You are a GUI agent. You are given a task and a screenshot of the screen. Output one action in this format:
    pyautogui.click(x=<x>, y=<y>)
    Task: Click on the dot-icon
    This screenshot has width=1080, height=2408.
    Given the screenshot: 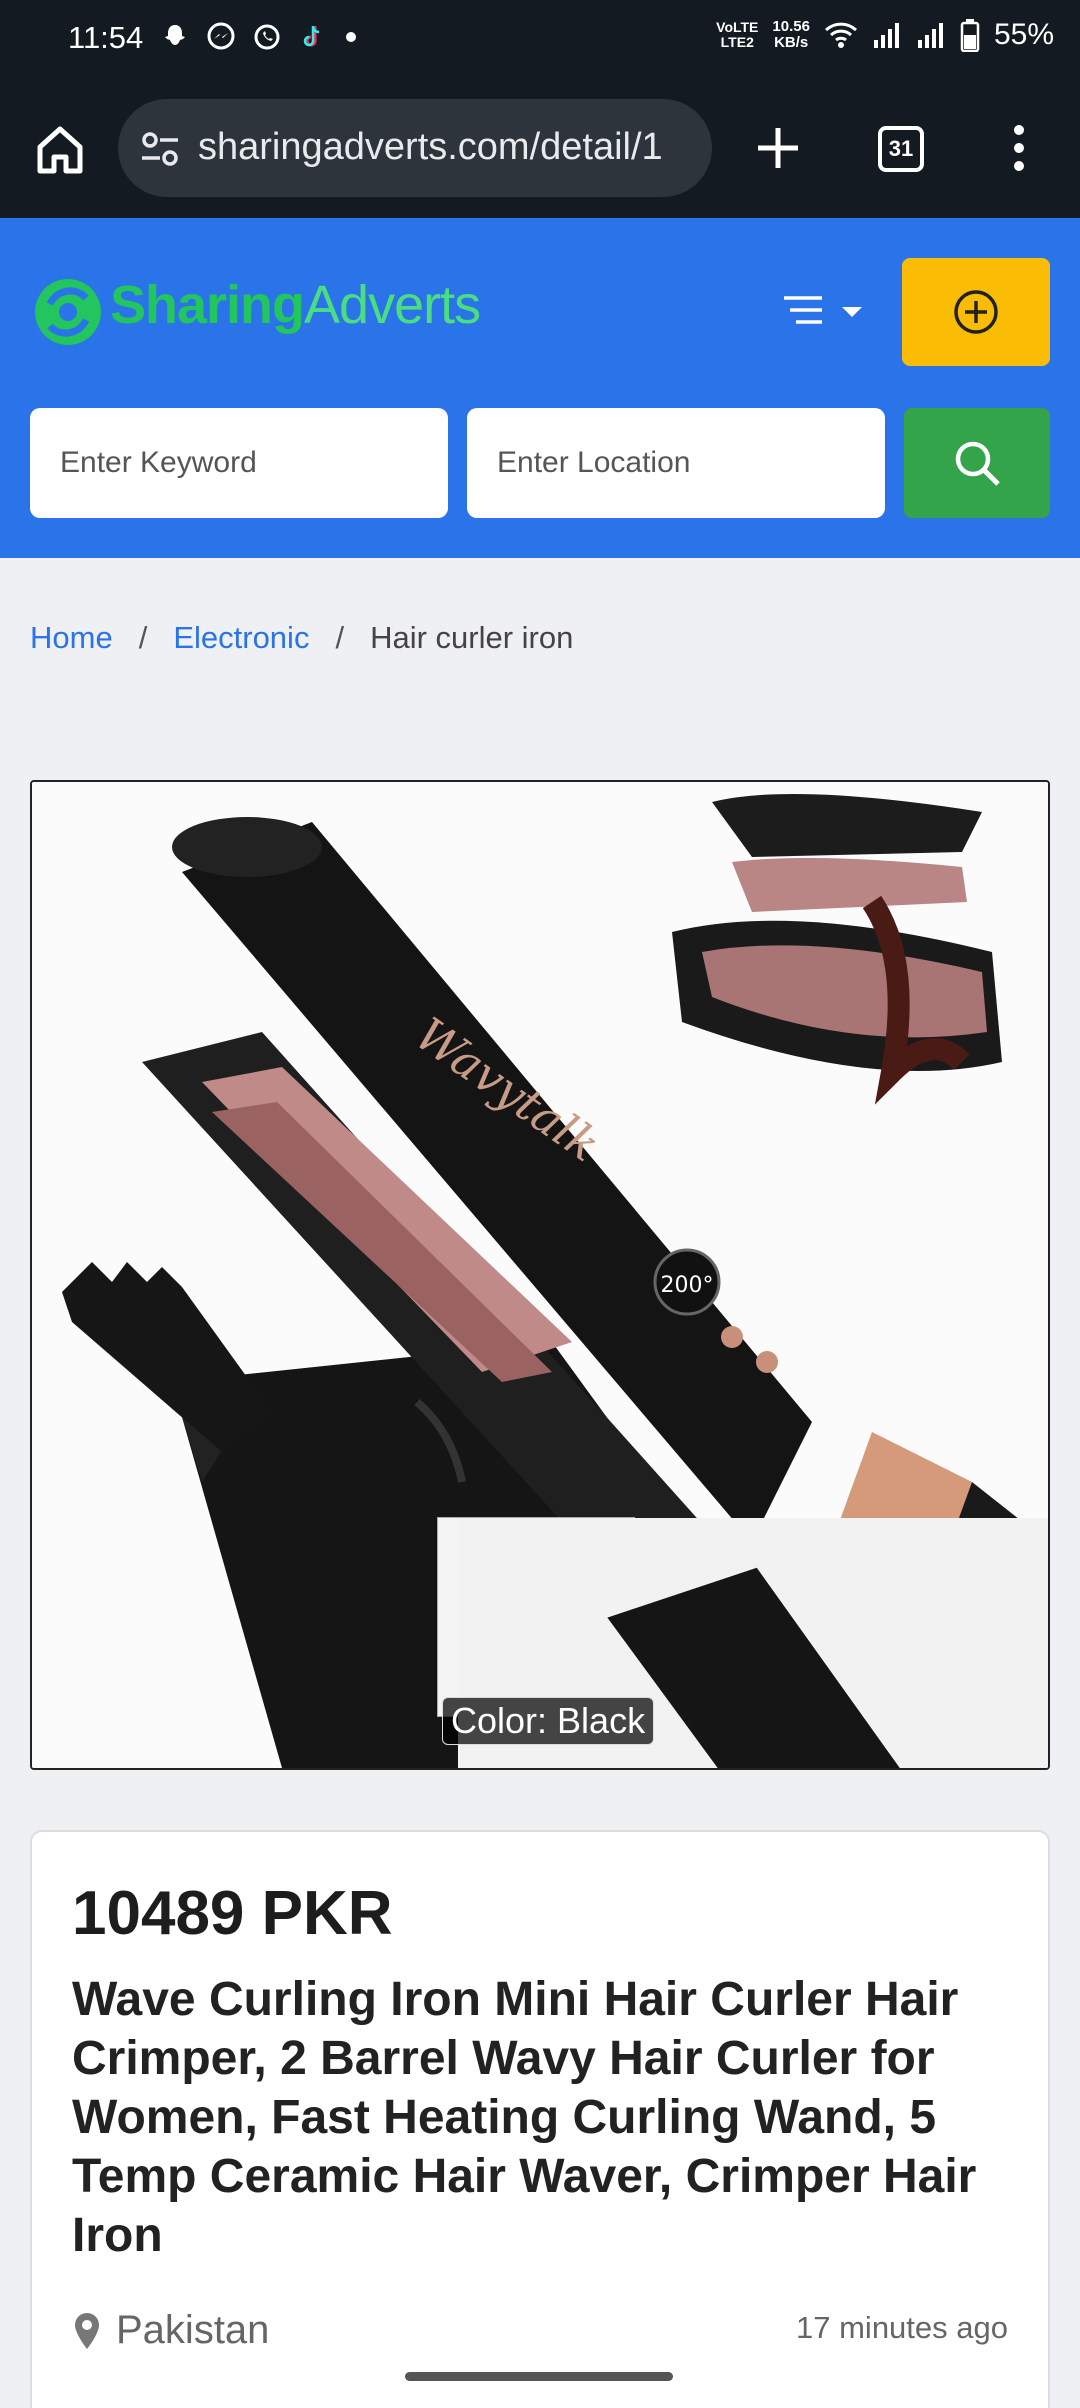 What is the action you would take?
    pyautogui.click(x=351, y=37)
    